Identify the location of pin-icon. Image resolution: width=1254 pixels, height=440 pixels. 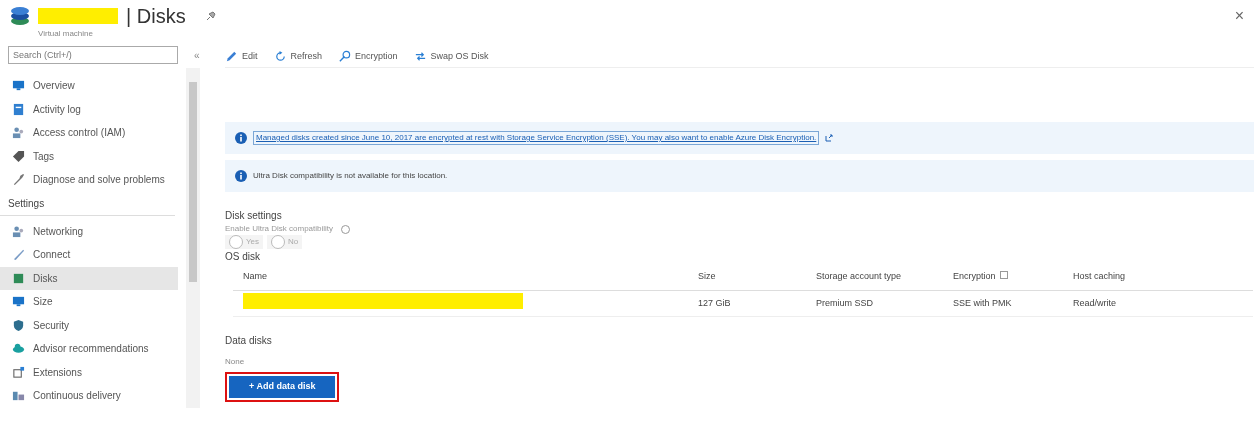
(210, 16).